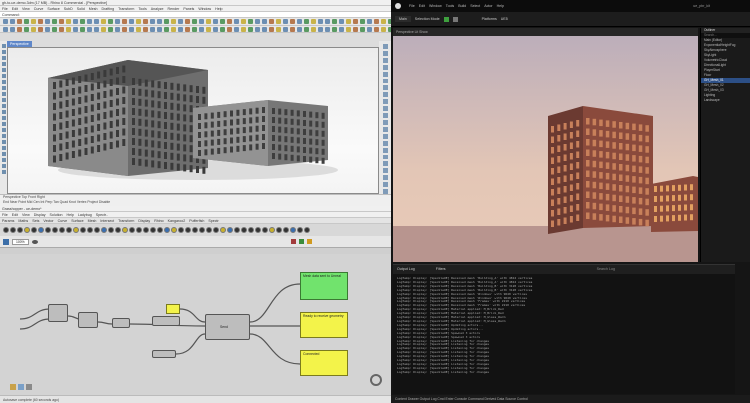 The height and width of the screenshot is (403, 750). What do you see at coordinates (56, 215) in the screenshot?
I see `gh-menu-solution: Solution` at bounding box center [56, 215].